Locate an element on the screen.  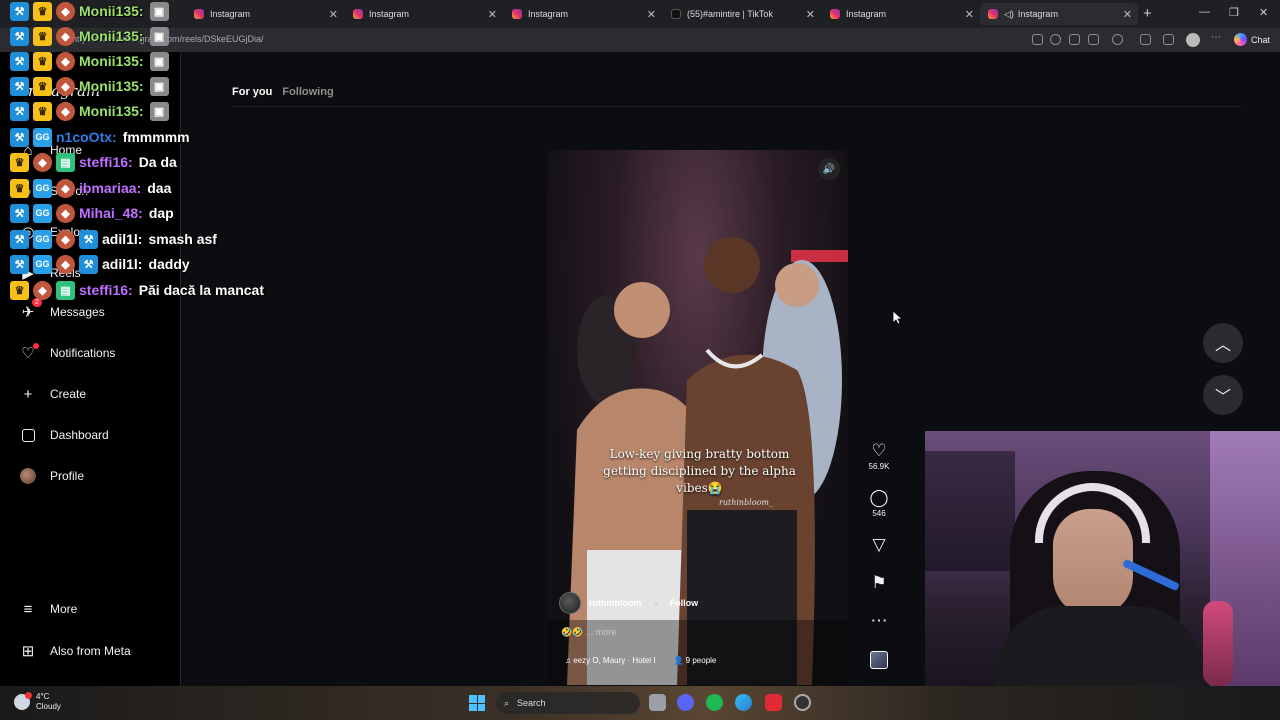
webcam-background-shelf is located at coordinates (970, 511).